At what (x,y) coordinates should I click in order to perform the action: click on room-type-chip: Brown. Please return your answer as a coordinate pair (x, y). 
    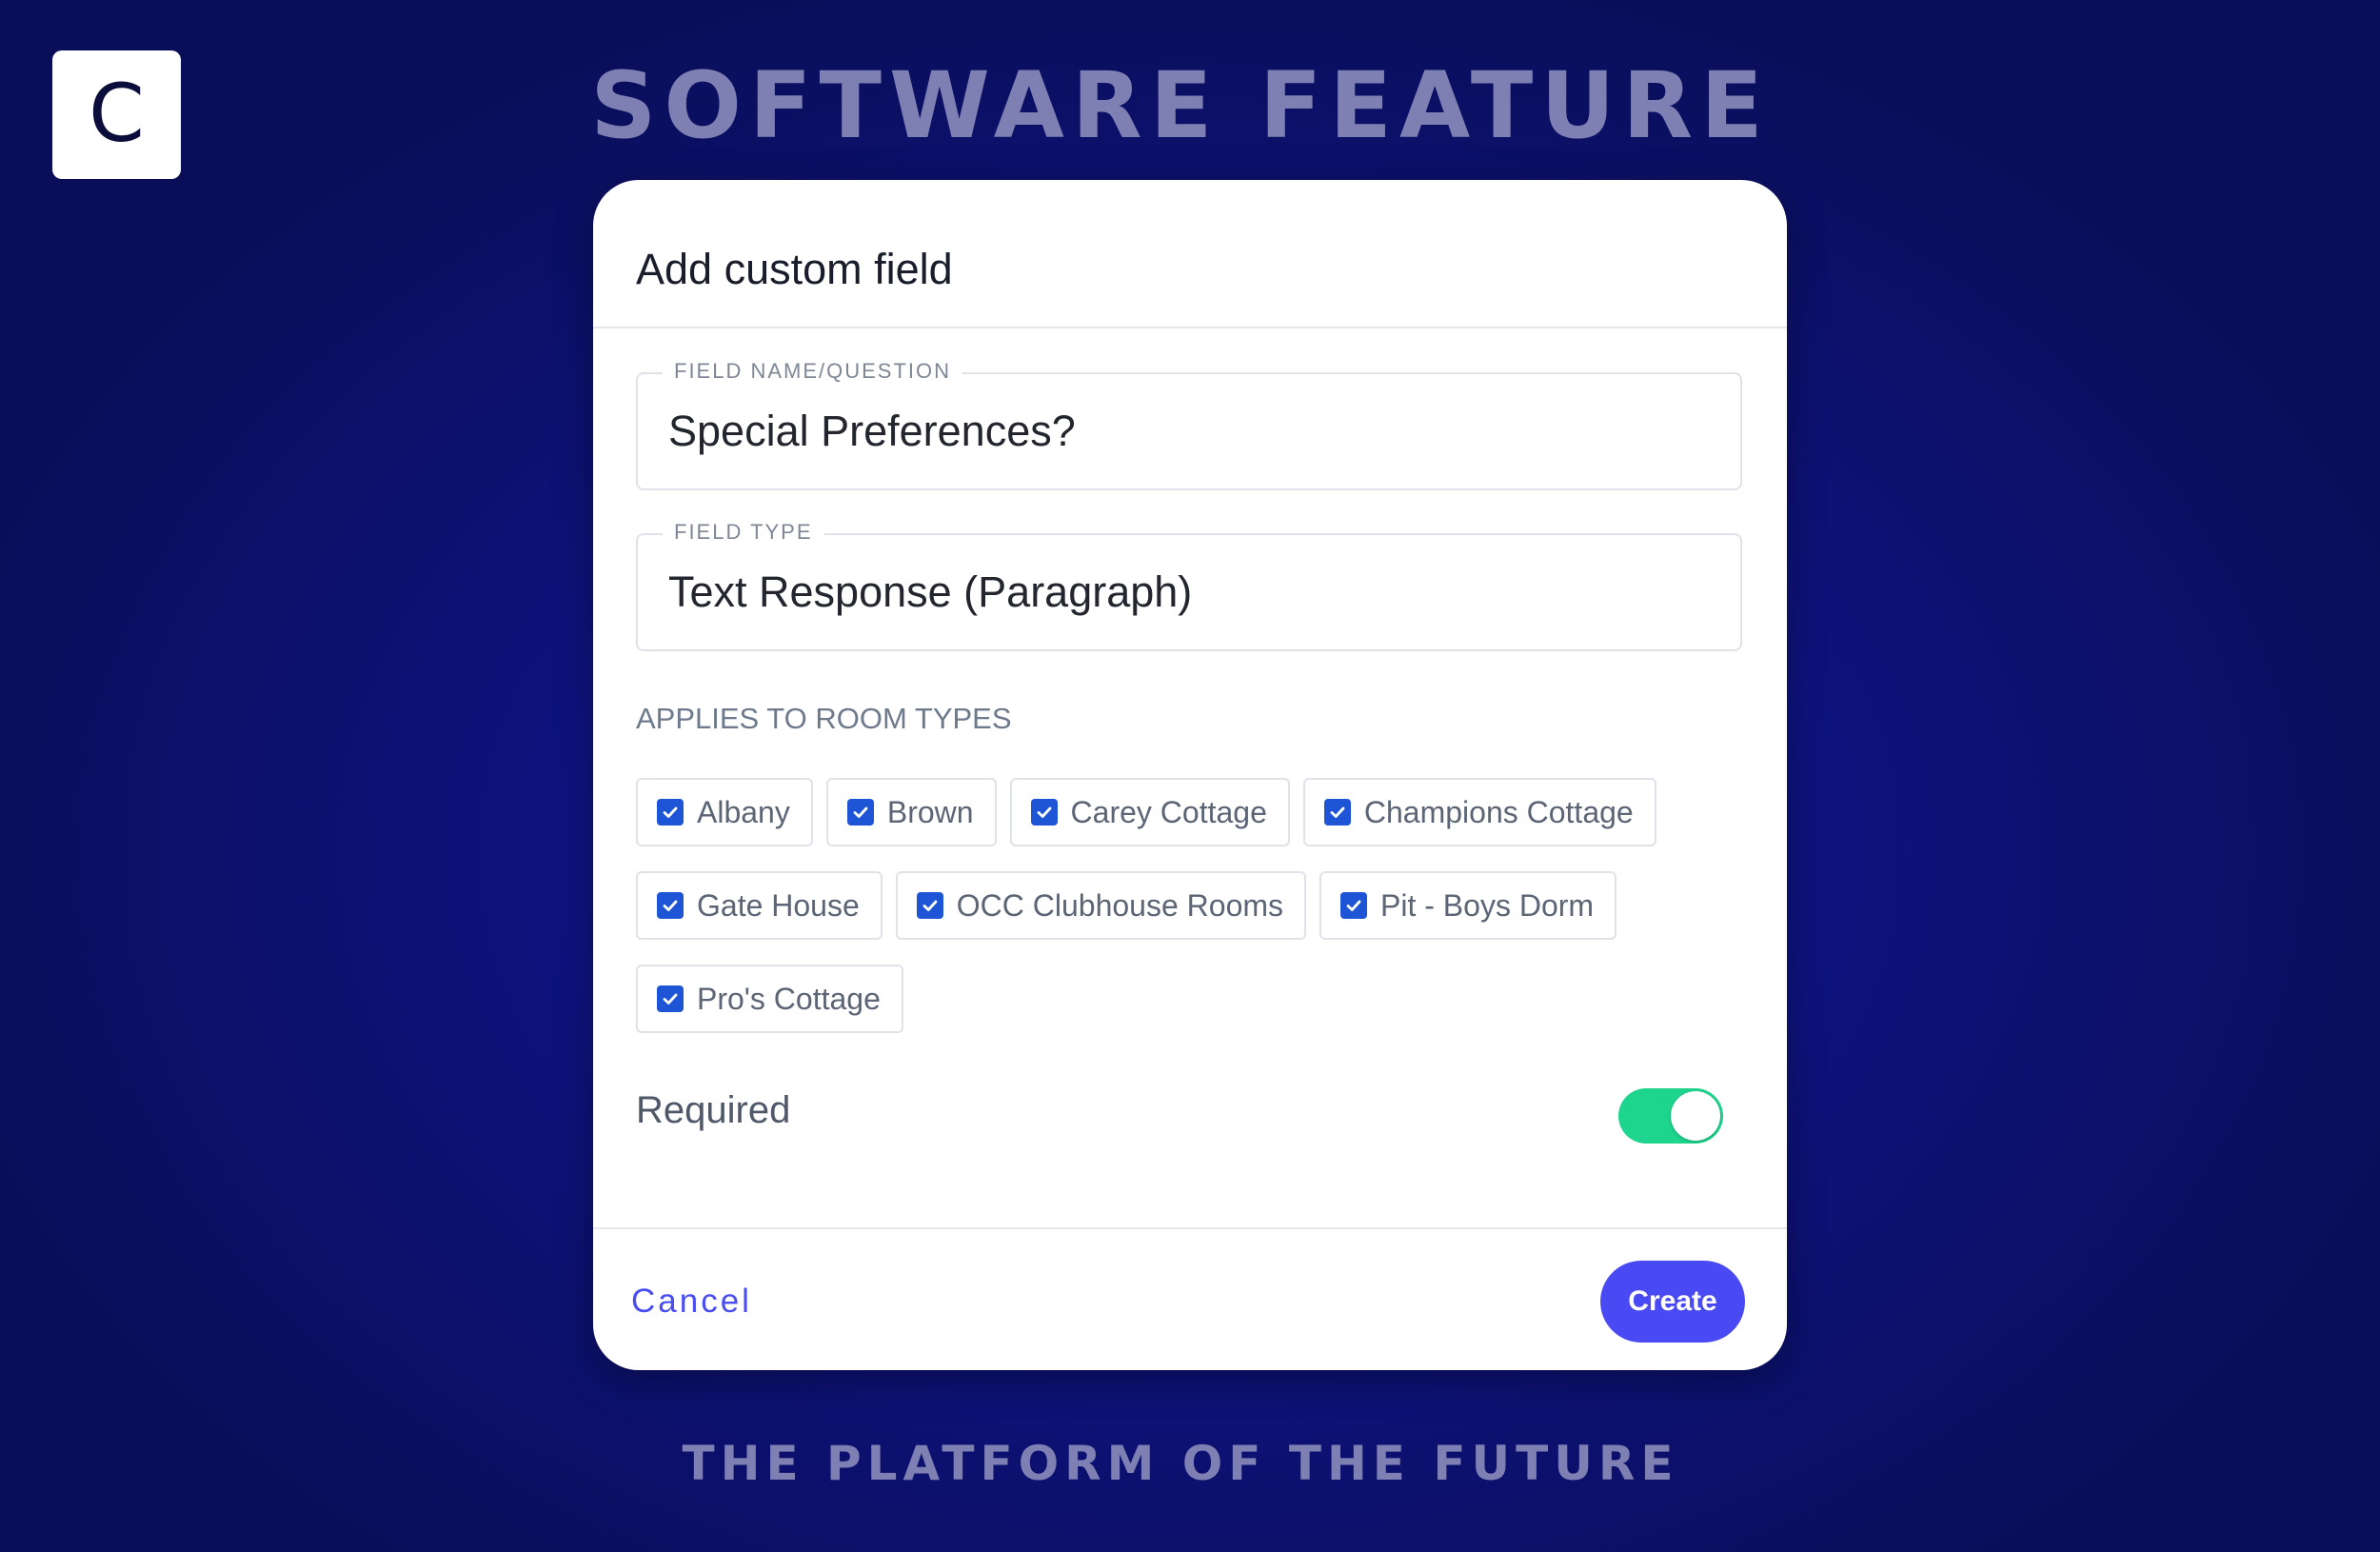
    Looking at the image, I should click on (911, 812).